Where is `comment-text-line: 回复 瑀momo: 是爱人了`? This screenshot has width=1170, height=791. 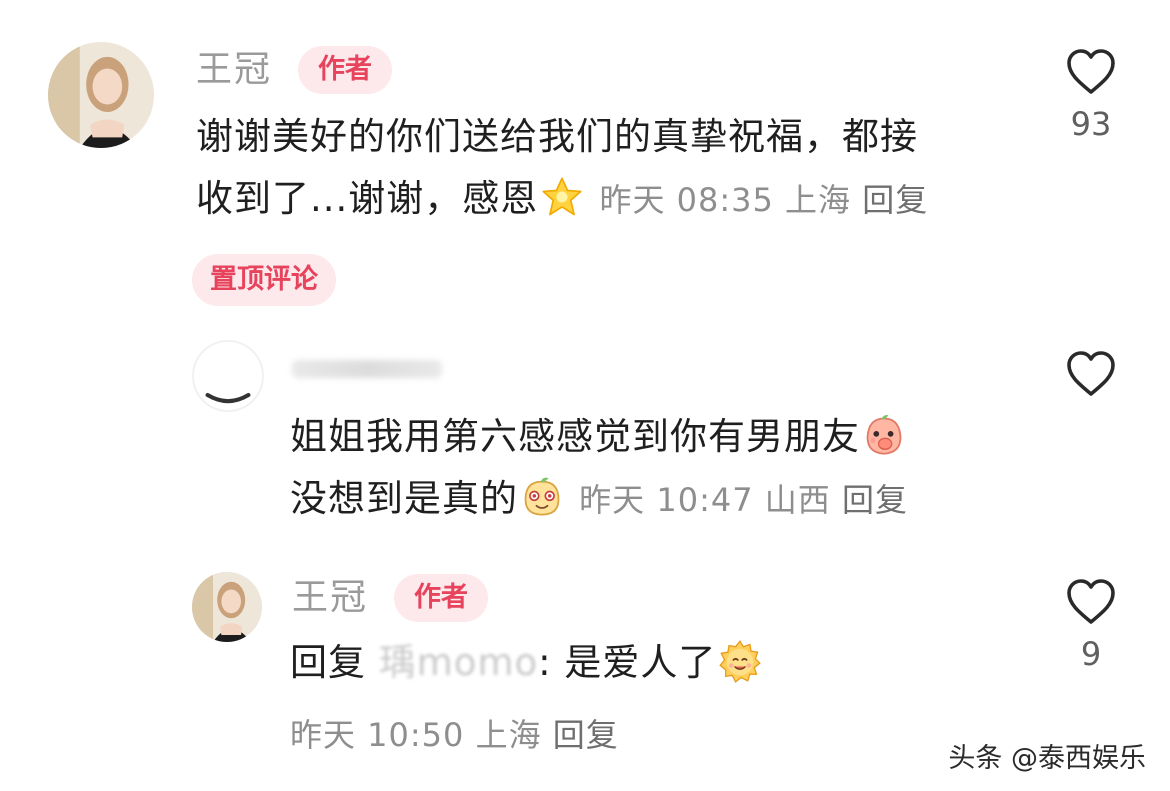 comment-text-line: 回复 瑀momo: 是爱人了 is located at coordinates (670, 663).